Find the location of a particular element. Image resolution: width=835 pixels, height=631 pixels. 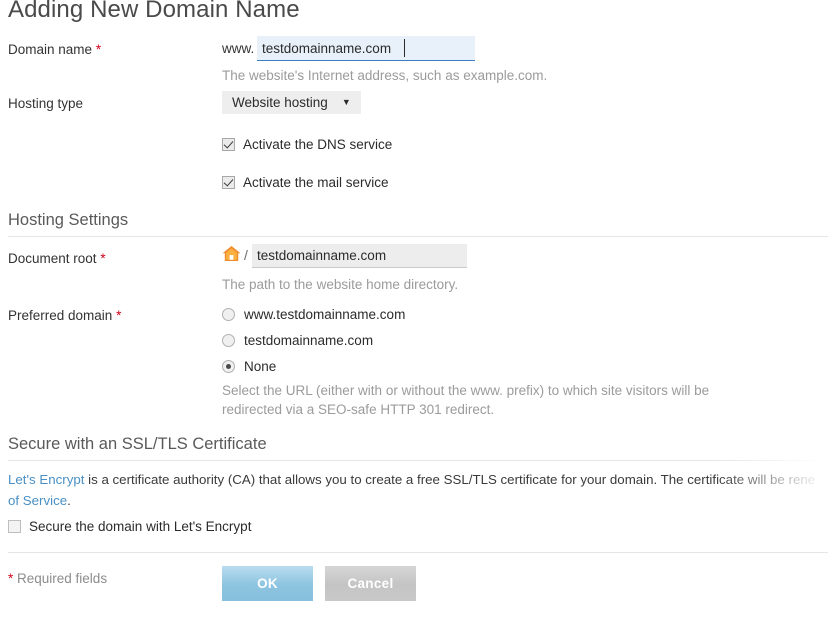

document-root-hint: The path to the website home directory. is located at coordinates (340, 284).